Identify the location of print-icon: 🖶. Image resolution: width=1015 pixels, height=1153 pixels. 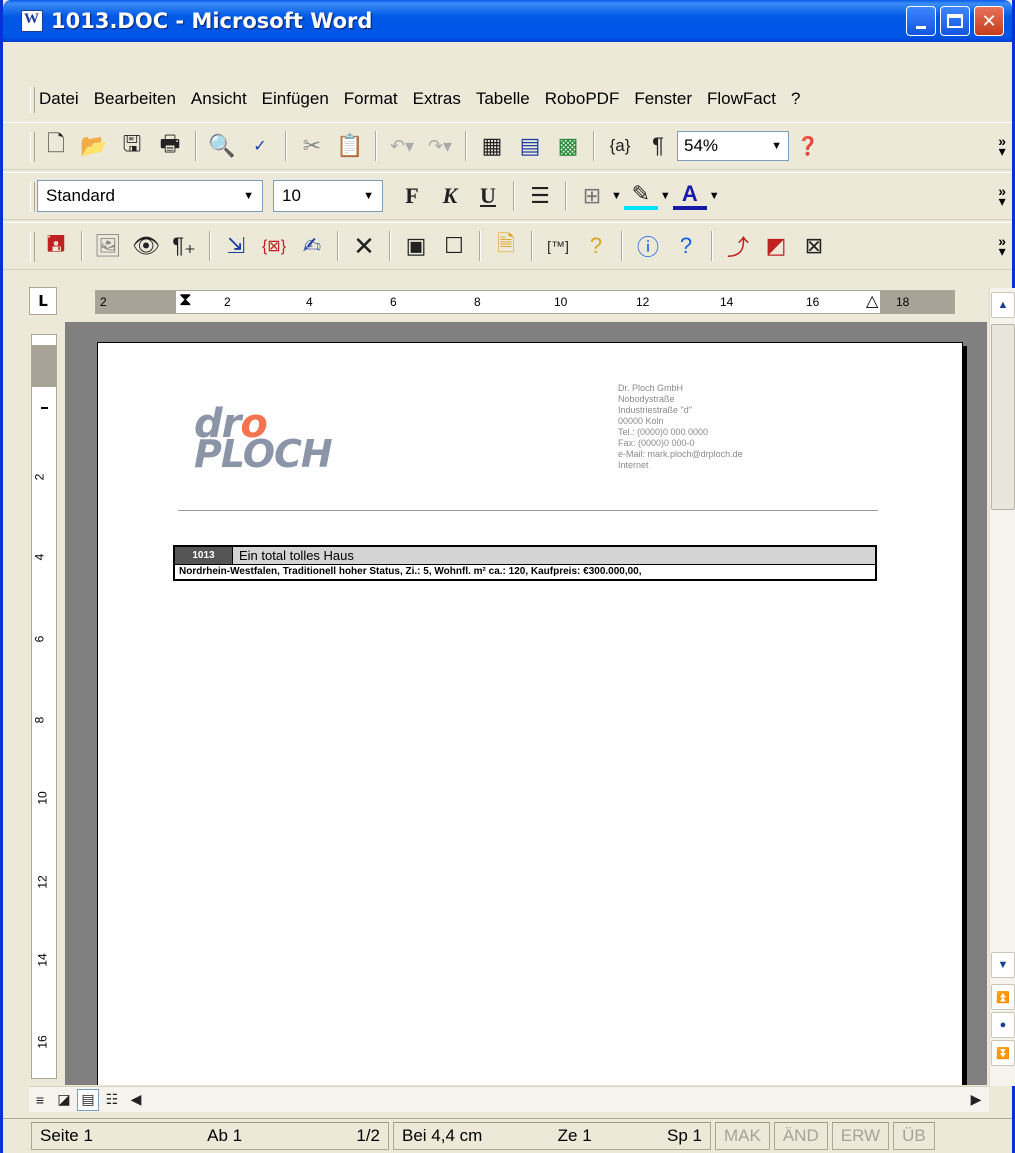
(170, 146).